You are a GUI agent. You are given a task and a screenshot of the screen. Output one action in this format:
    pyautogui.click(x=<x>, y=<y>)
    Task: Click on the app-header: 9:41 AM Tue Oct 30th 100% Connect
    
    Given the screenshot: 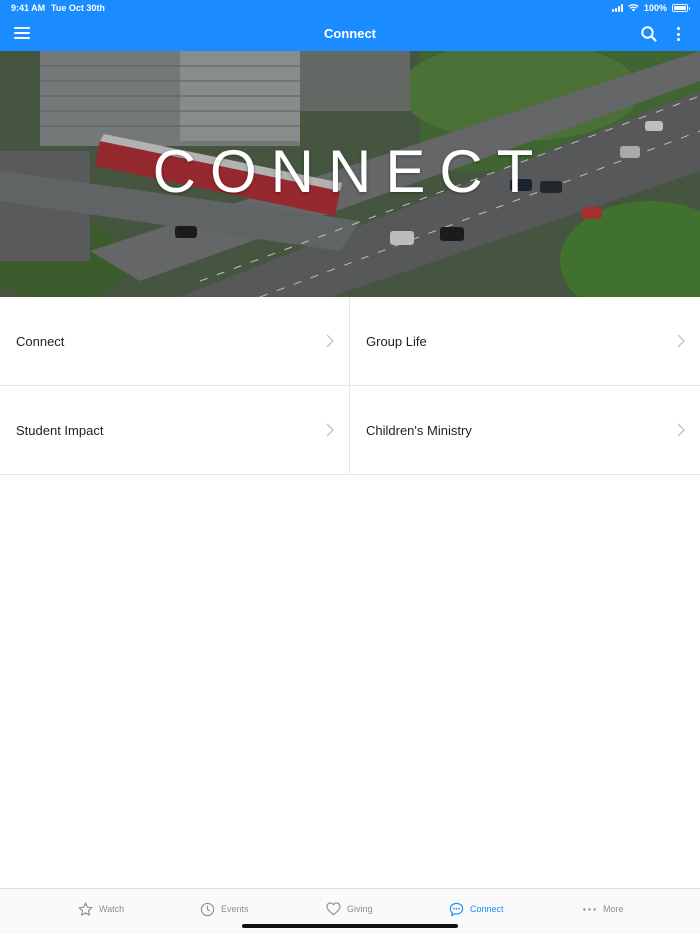 What is the action you would take?
    pyautogui.click(x=350, y=25)
    